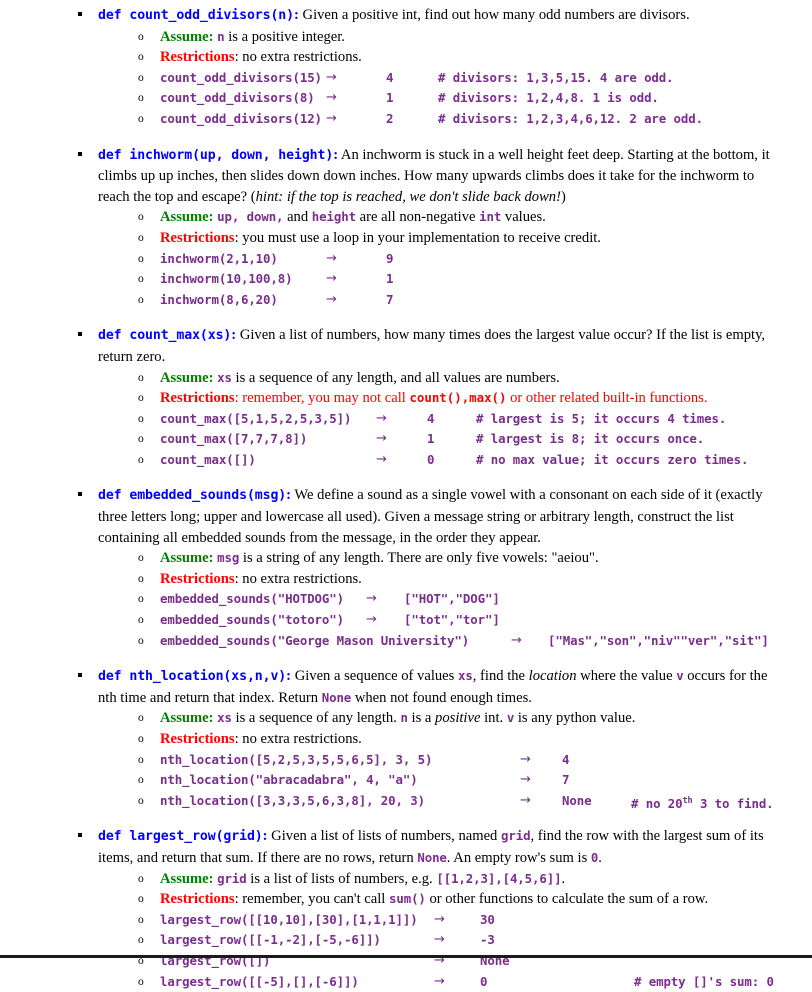  Describe the element at coordinates (270, 940) in the screenshot. I see `example-call: largest_row([[-1,-2],[-5,-6]])` at that location.